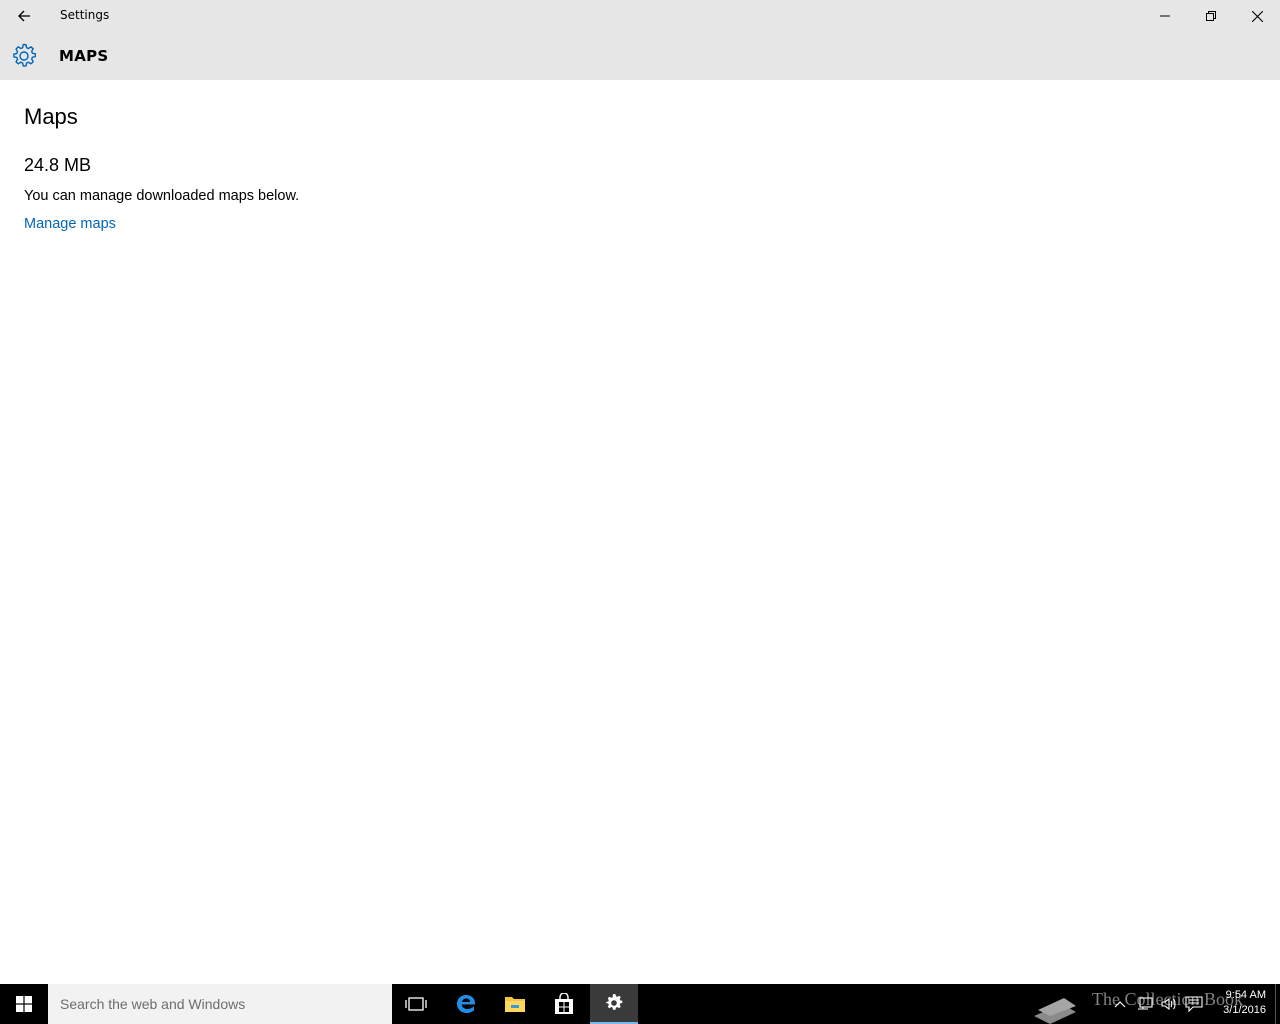  I want to click on close-icon, so click(1257, 16).